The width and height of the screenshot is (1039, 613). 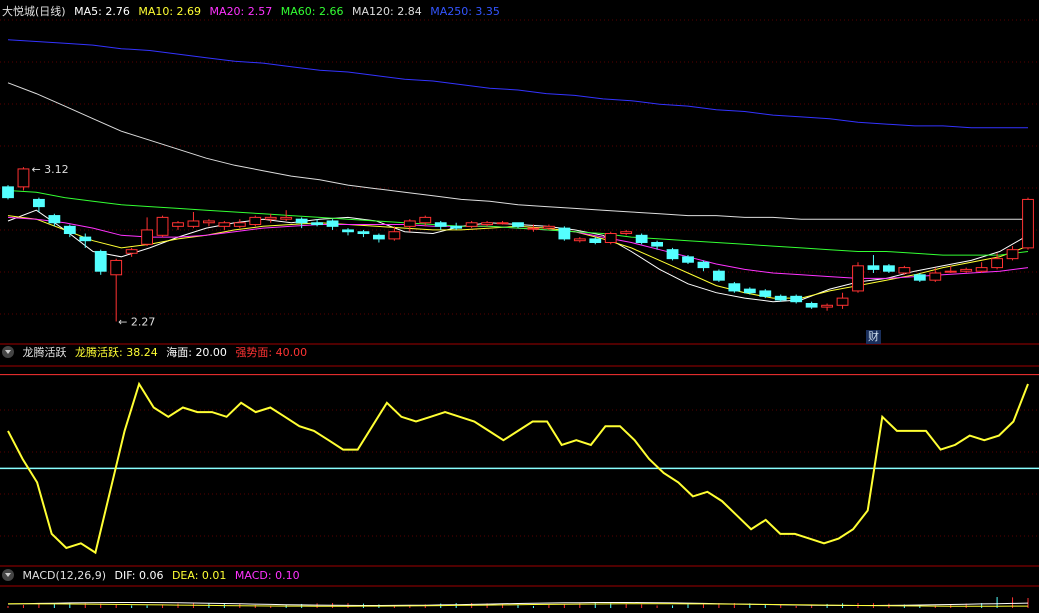 What do you see at coordinates (116, 352) in the screenshot?
I see `longteng-label: 龙腾活跃: 38.24` at bounding box center [116, 352].